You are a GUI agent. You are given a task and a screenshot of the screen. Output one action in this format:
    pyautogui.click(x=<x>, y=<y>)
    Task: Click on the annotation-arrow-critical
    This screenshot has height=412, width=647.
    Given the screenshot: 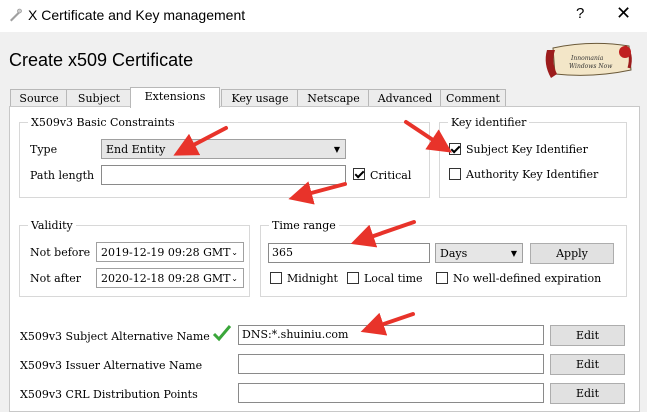 What is the action you would take?
    pyautogui.click(x=317, y=193)
    